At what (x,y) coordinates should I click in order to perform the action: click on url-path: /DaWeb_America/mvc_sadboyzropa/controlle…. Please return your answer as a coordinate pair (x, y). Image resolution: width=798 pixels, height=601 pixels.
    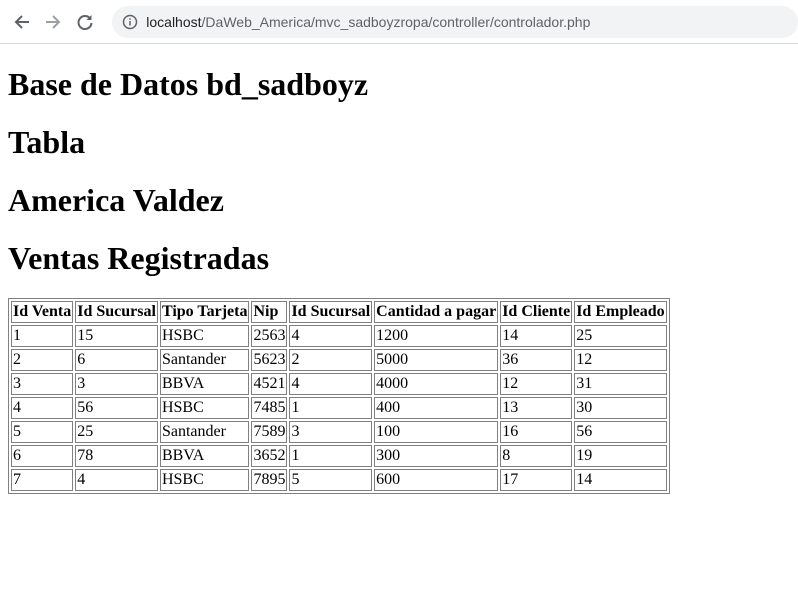
    Looking at the image, I should click on (396, 21).